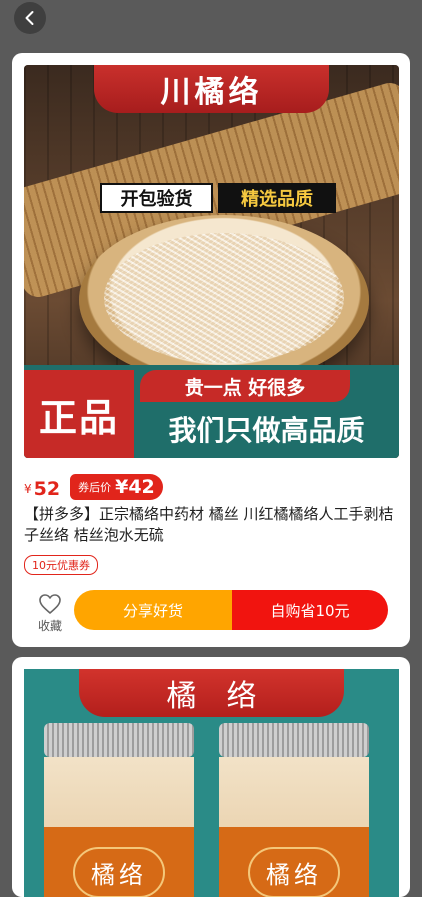 The image size is (422, 897). What do you see at coordinates (156, 198) in the screenshot?
I see `image-tag-inspect: 开包验货` at bounding box center [156, 198].